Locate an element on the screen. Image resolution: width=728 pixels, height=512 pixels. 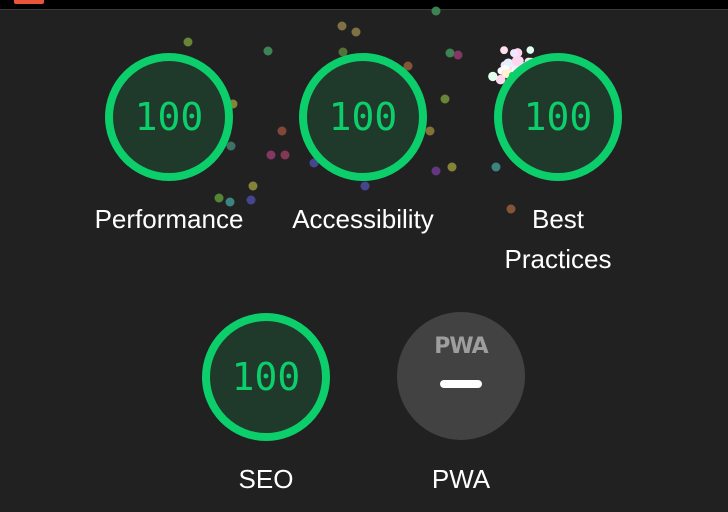
gauge-accessibility: 100 is located at coordinates (363, 117).